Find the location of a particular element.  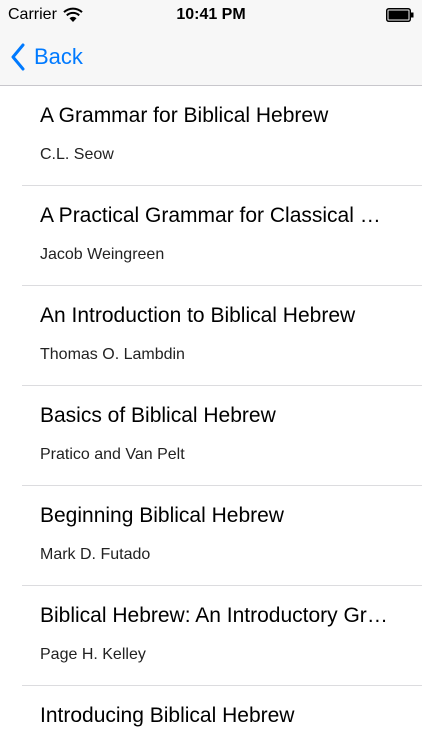

battery-icon is located at coordinates (400, 15).